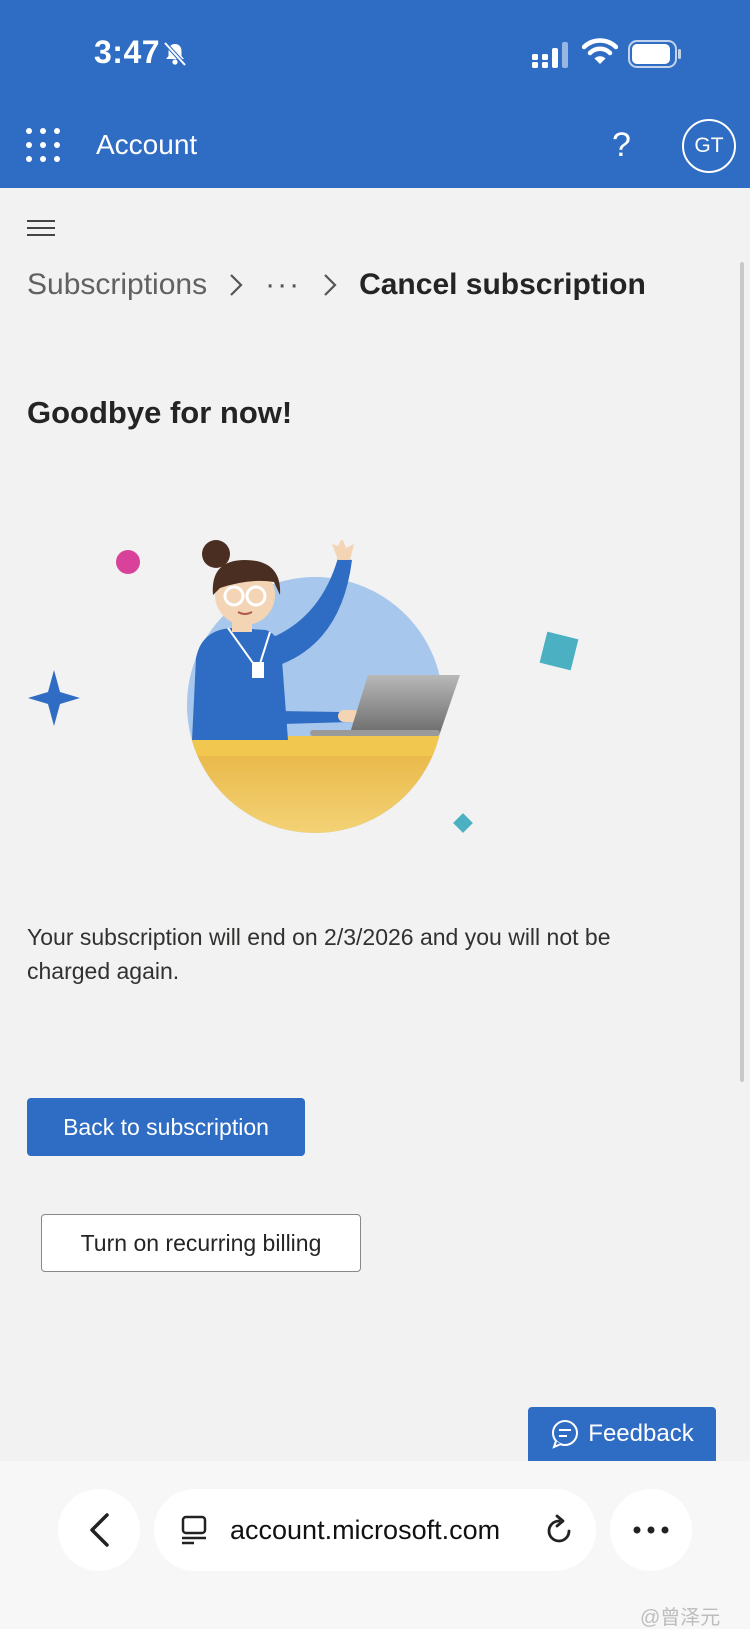  Describe the element at coordinates (680, 1618) in the screenshot. I see `watermark: @曾泽元` at that location.